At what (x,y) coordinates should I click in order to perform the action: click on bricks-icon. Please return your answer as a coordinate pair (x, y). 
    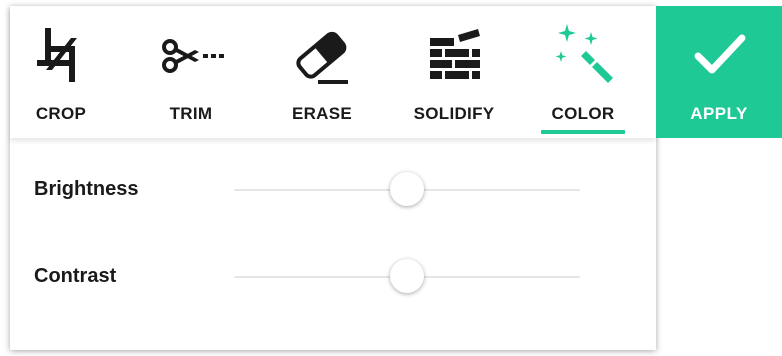
    Looking at the image, I should click on (455, 54).